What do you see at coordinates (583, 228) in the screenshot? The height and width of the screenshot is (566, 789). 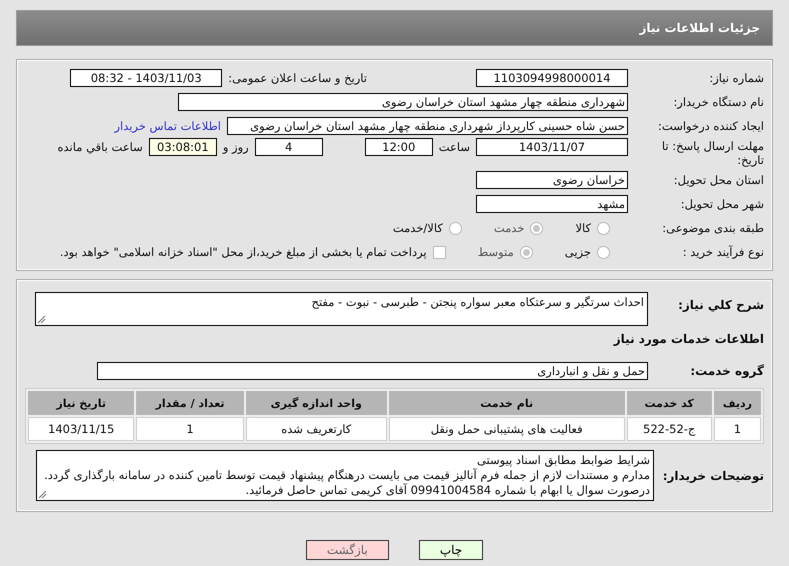 I see `option-label: کالا` at bounding box center [583, 228].